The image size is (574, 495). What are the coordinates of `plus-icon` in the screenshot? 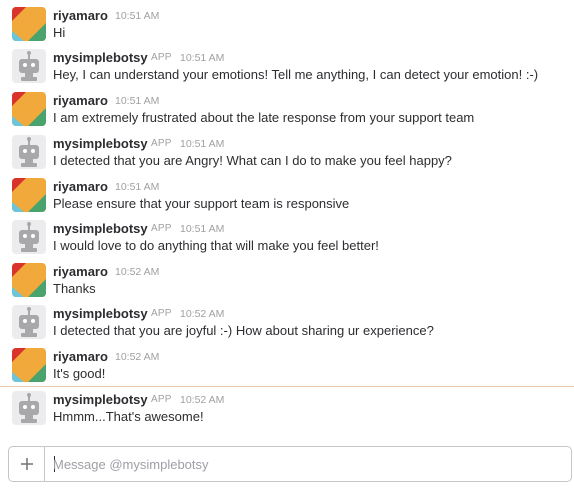 It's located at (27, 464).